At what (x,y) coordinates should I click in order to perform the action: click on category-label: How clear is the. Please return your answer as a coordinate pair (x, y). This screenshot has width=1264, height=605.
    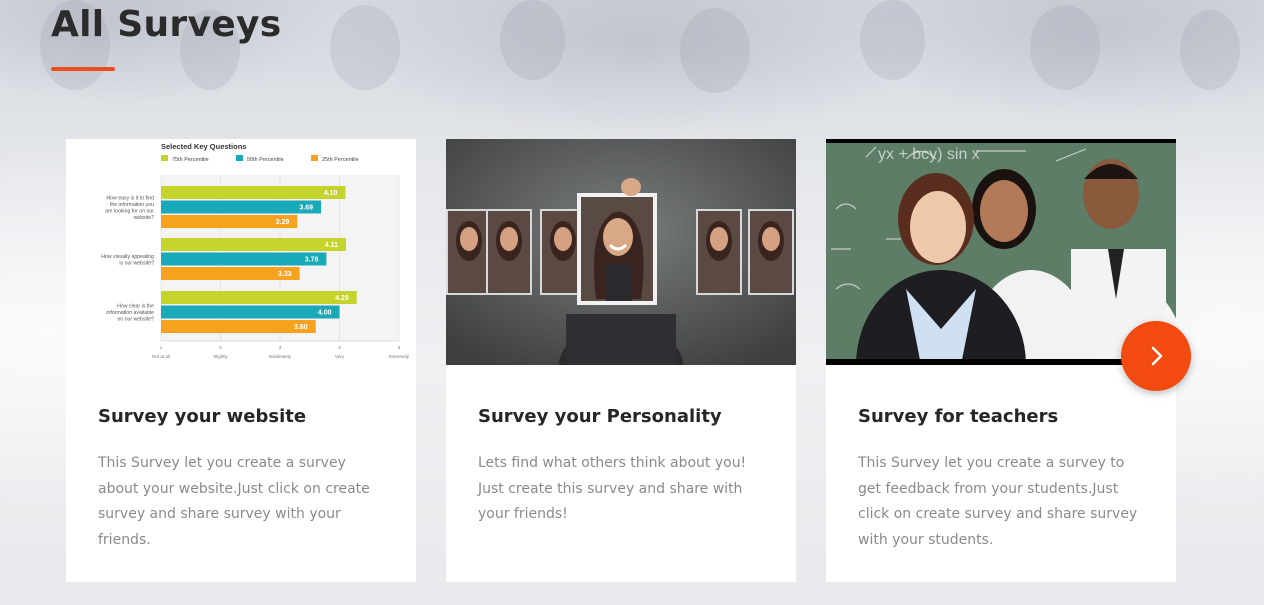
    Looking at the image, I should click on (135, 307).